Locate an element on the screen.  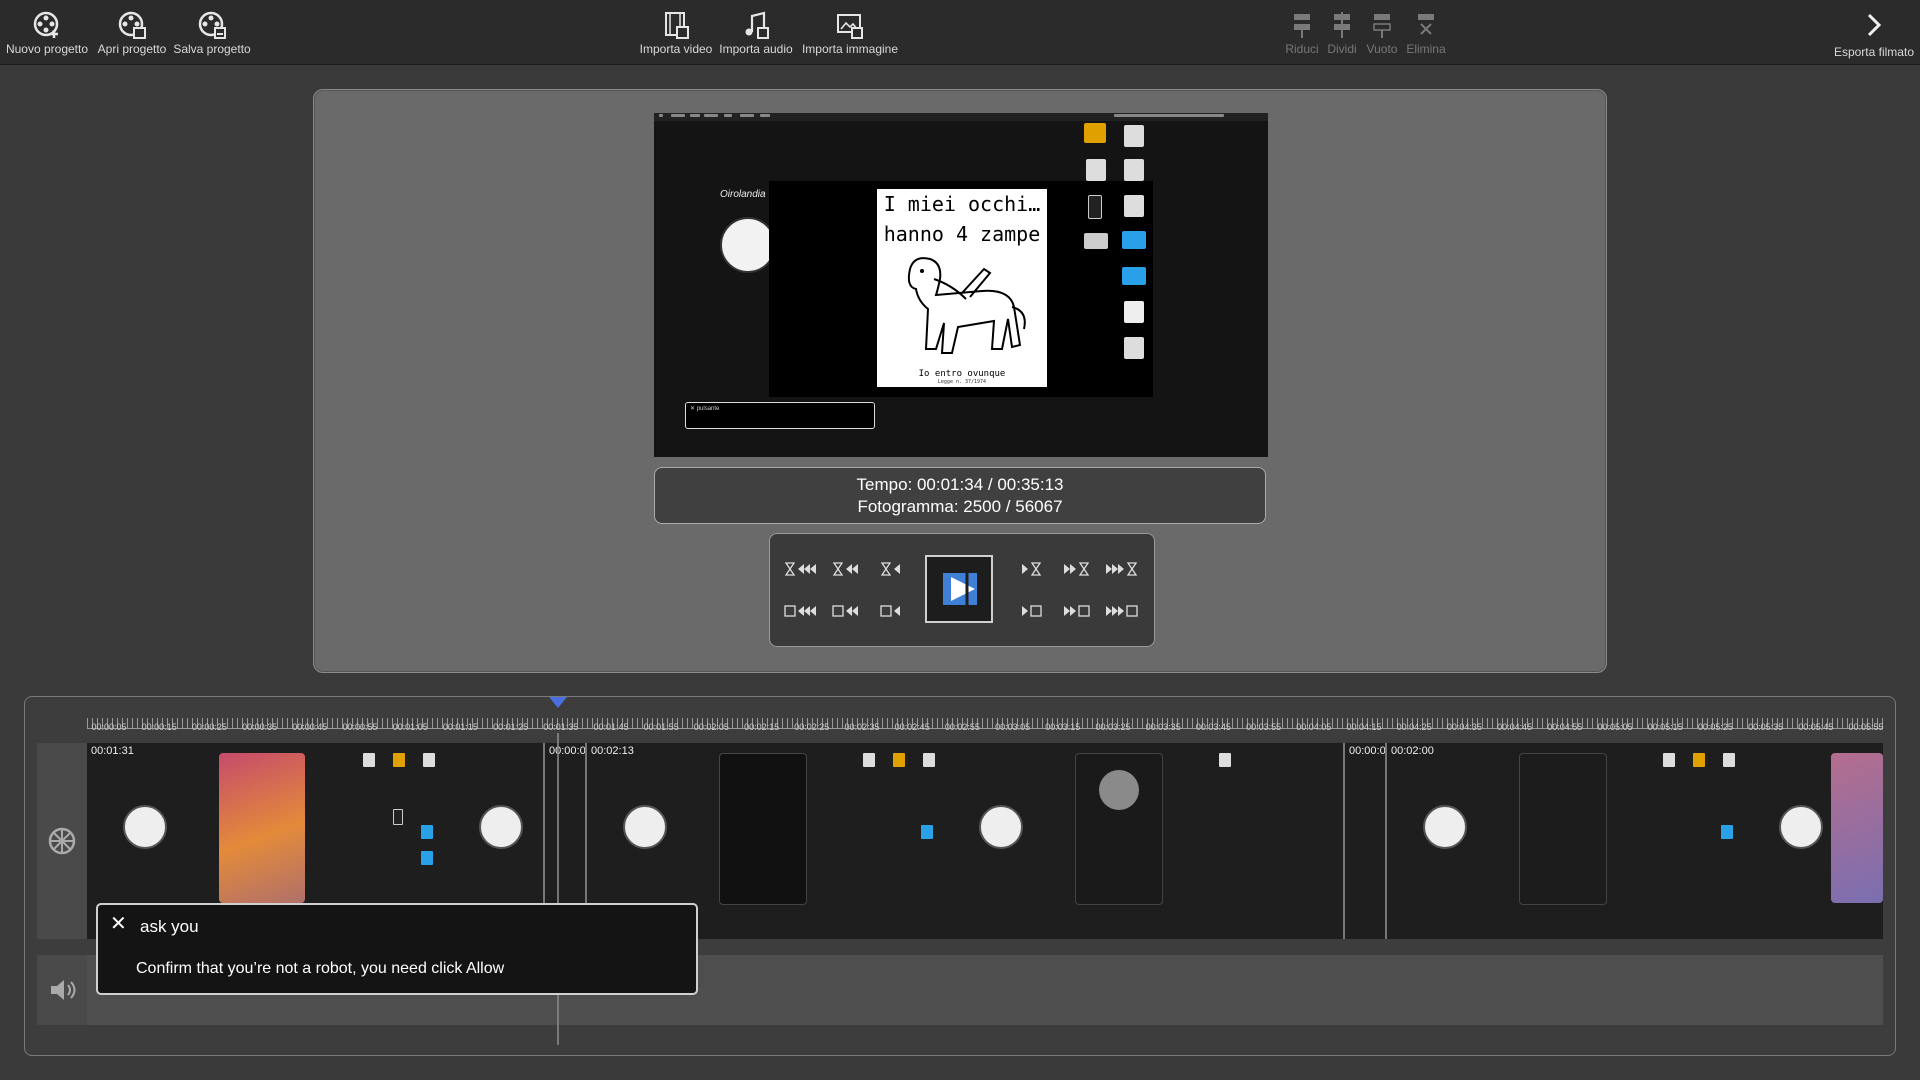
ruler-time-label: 00:00:45 is located at coordinates (310, 727).